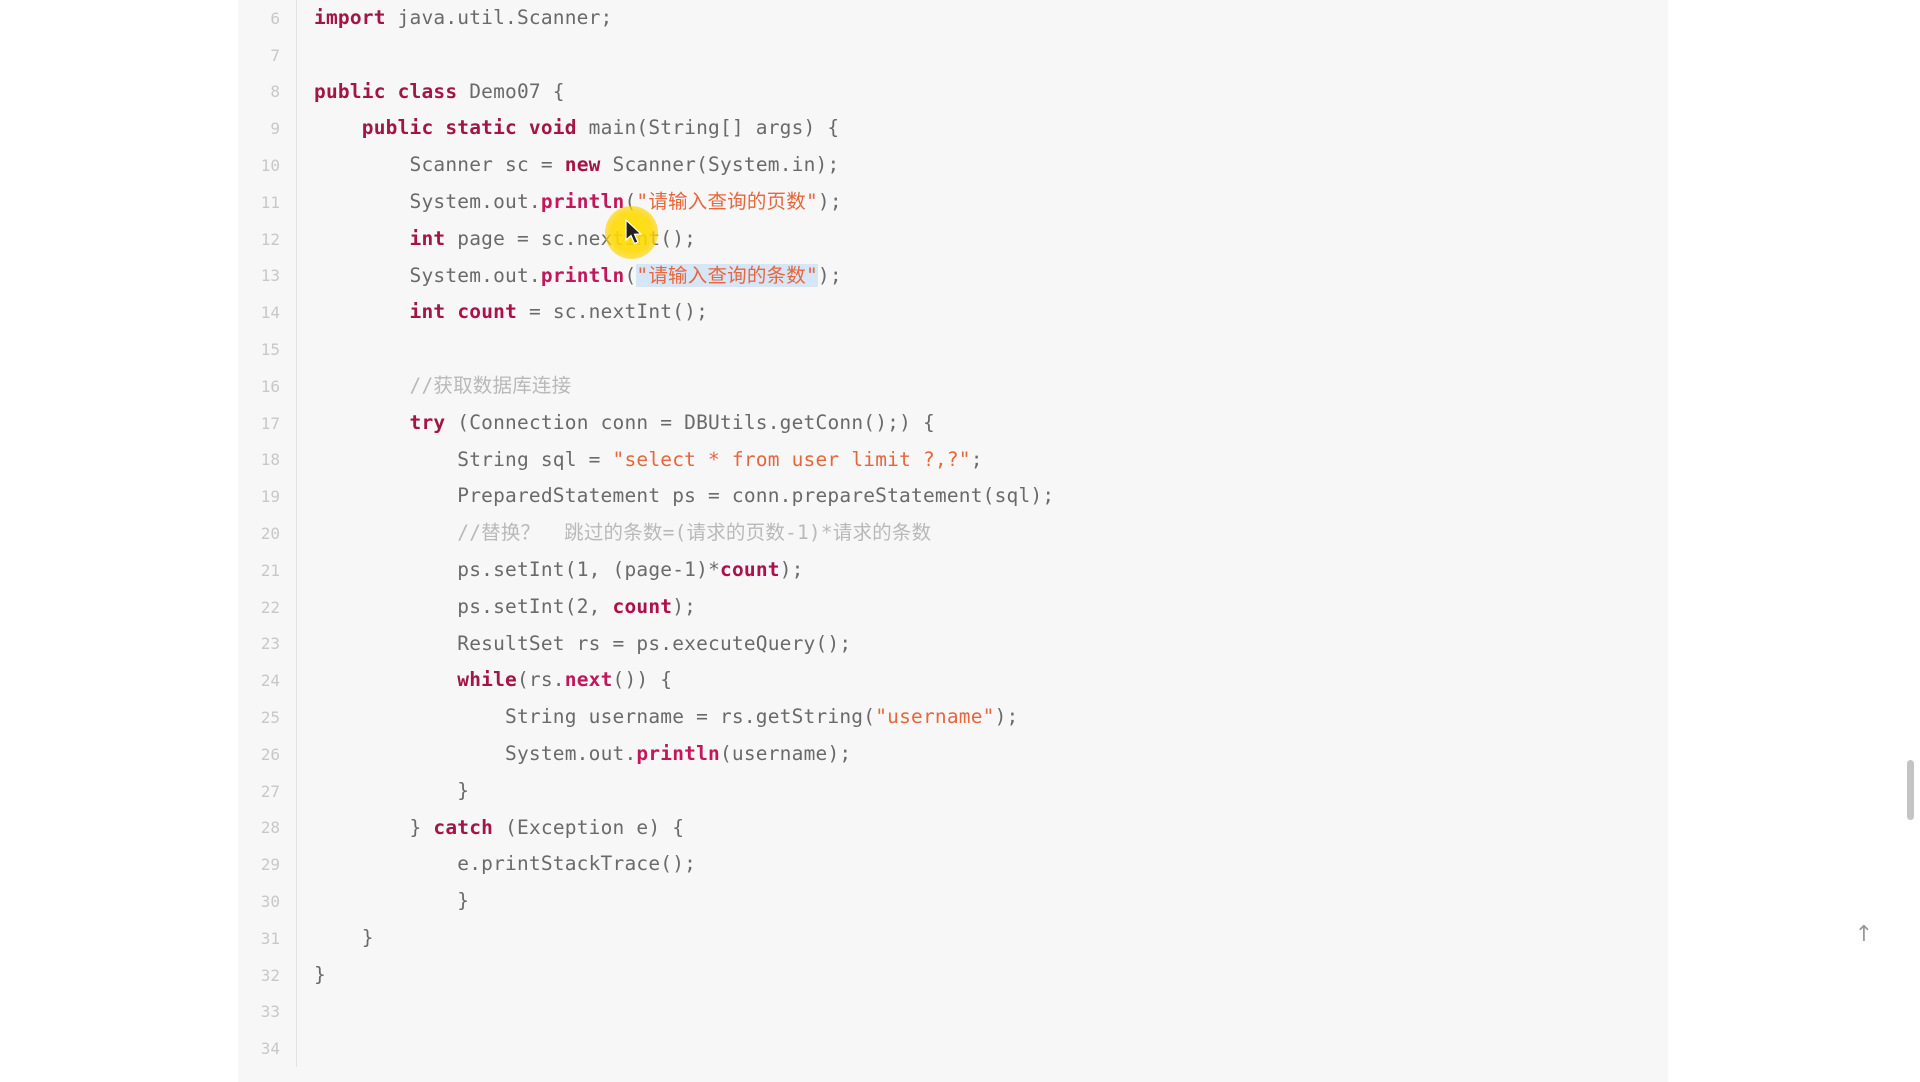 This screenshot has height=1082, width=1920. I want to click on code-line: 33, so click(953, 1012).